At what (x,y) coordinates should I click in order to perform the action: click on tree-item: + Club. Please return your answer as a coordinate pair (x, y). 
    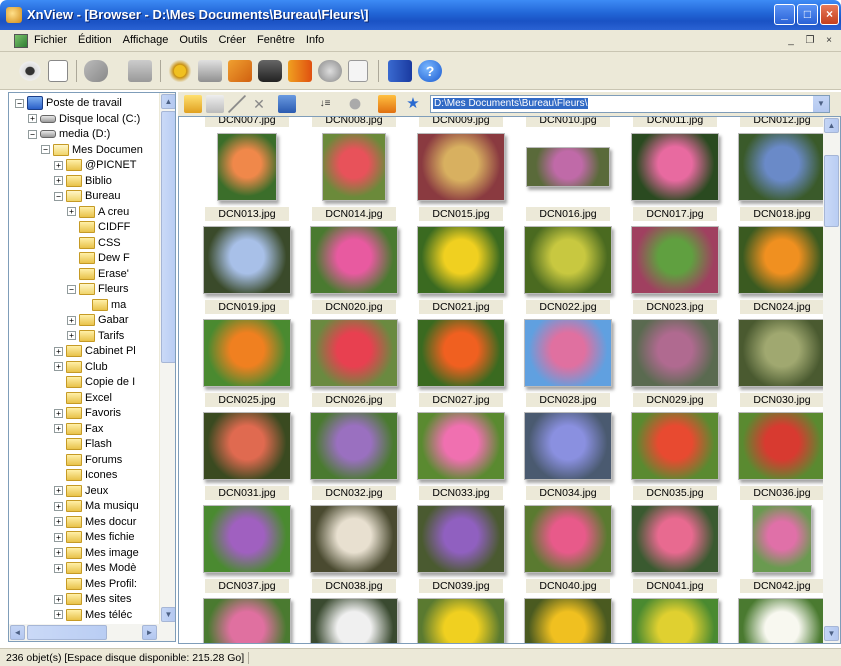
    Looking at the image, I should click on (81, 367).